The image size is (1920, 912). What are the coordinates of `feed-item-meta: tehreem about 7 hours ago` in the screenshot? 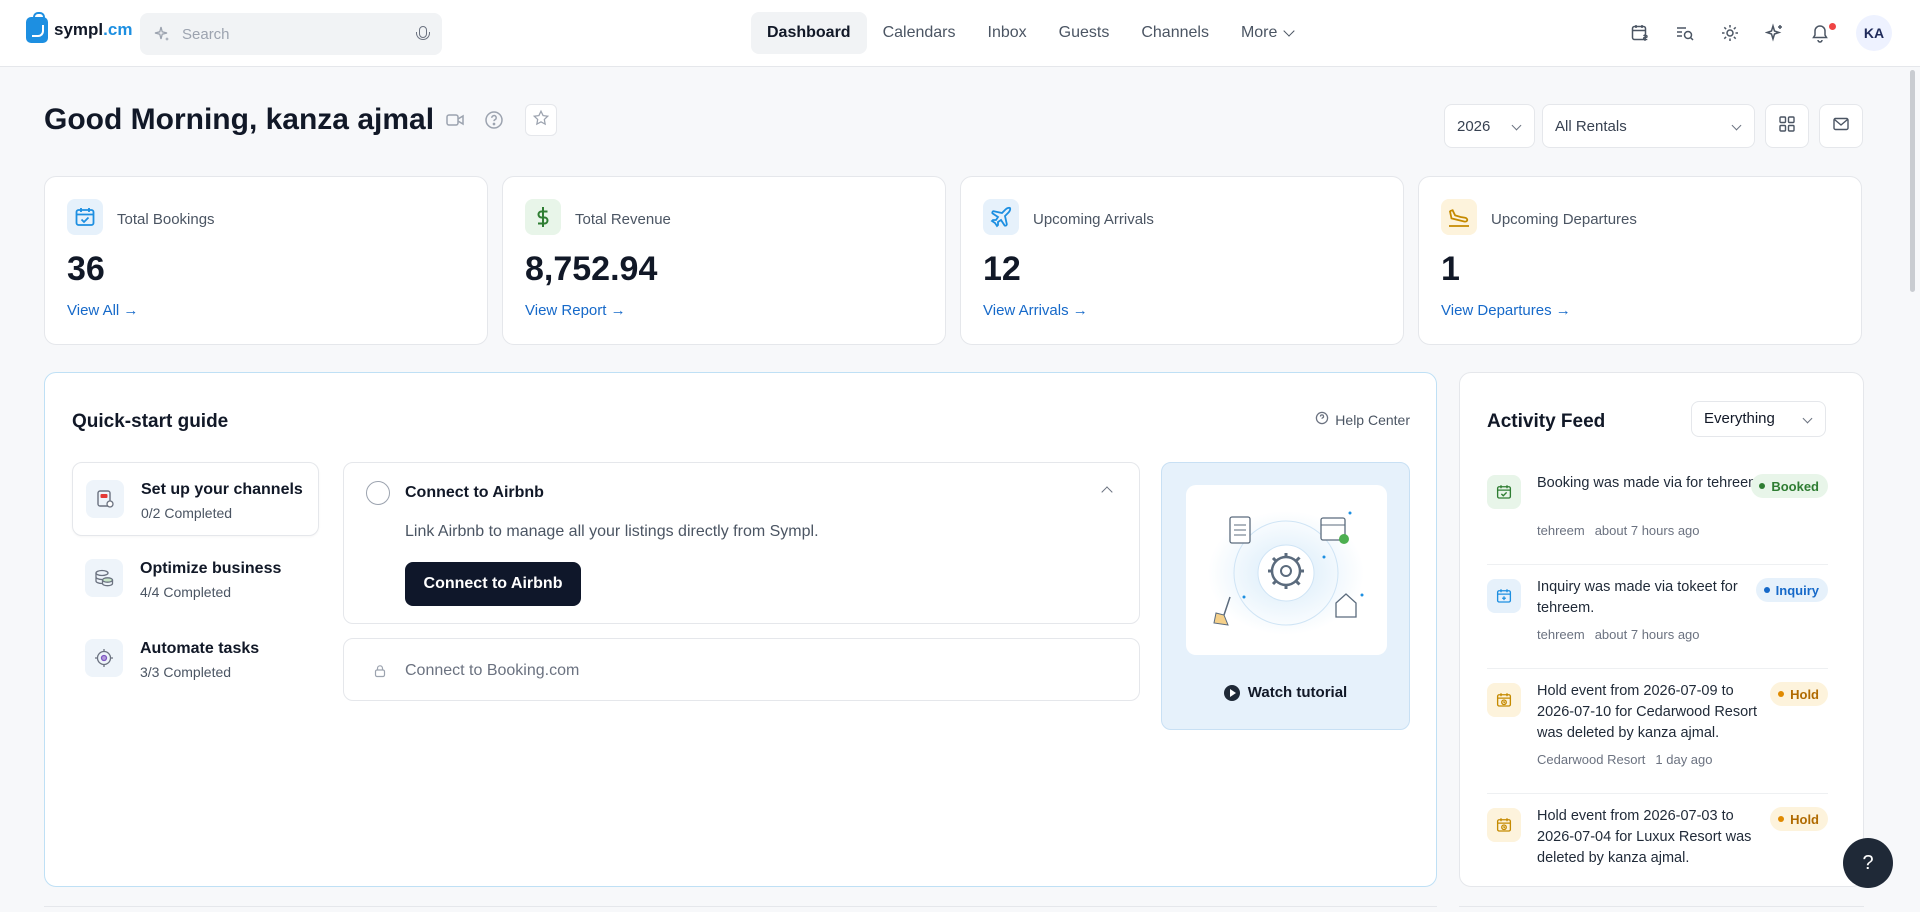 It's located at (1618, 530).